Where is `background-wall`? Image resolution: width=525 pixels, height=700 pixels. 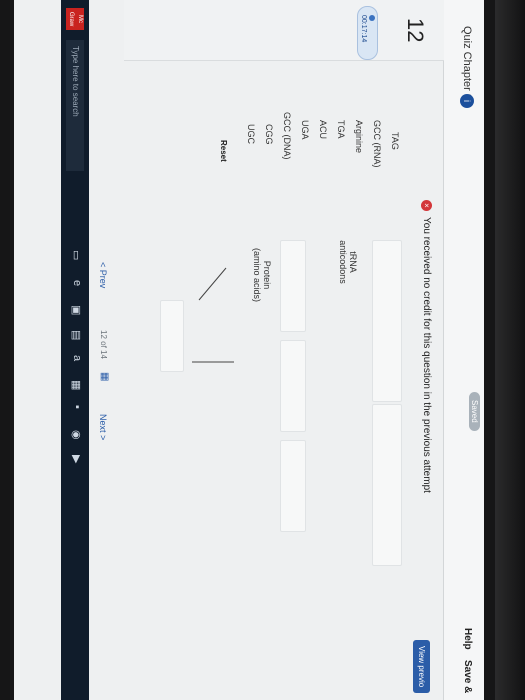 background-wall is located at coordinates (510, 350).